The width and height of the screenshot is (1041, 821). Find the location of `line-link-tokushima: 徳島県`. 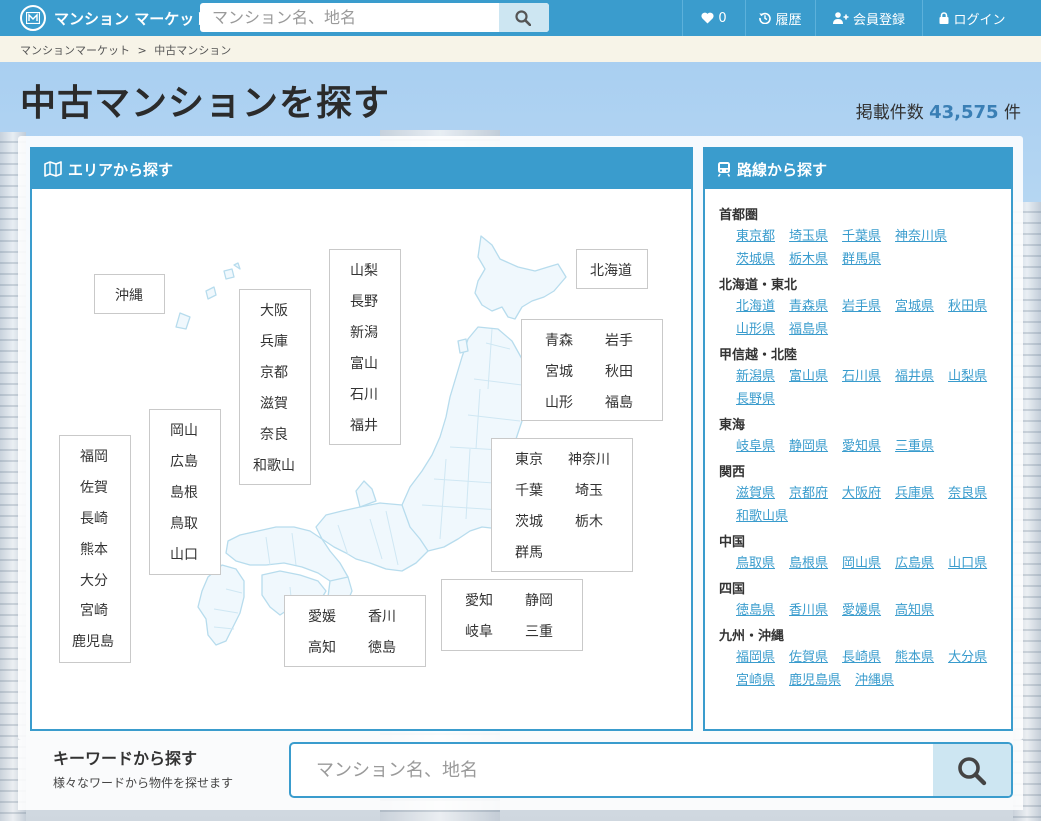

line-link-tokushima: 徳島県 is located at coordinates (755, 611).